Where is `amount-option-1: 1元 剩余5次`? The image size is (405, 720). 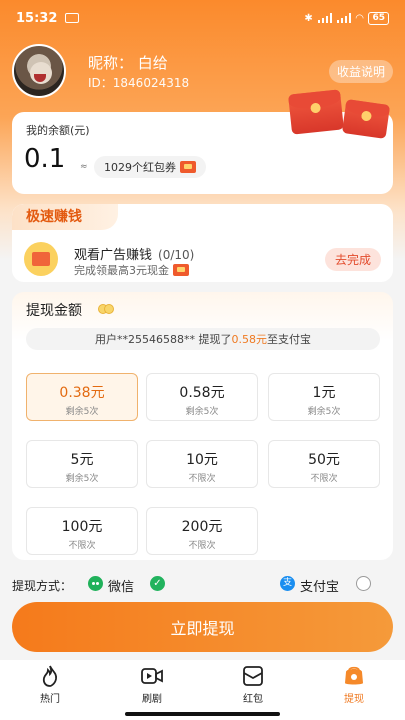 amount-option-1: 1元 剩余5次 is located at coordinates (324, 397).